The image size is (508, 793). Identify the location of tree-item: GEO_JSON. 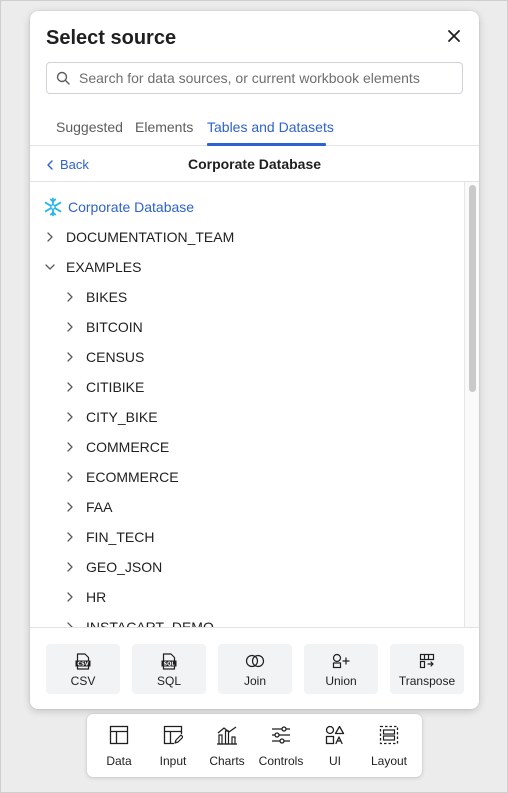
(112, 567).